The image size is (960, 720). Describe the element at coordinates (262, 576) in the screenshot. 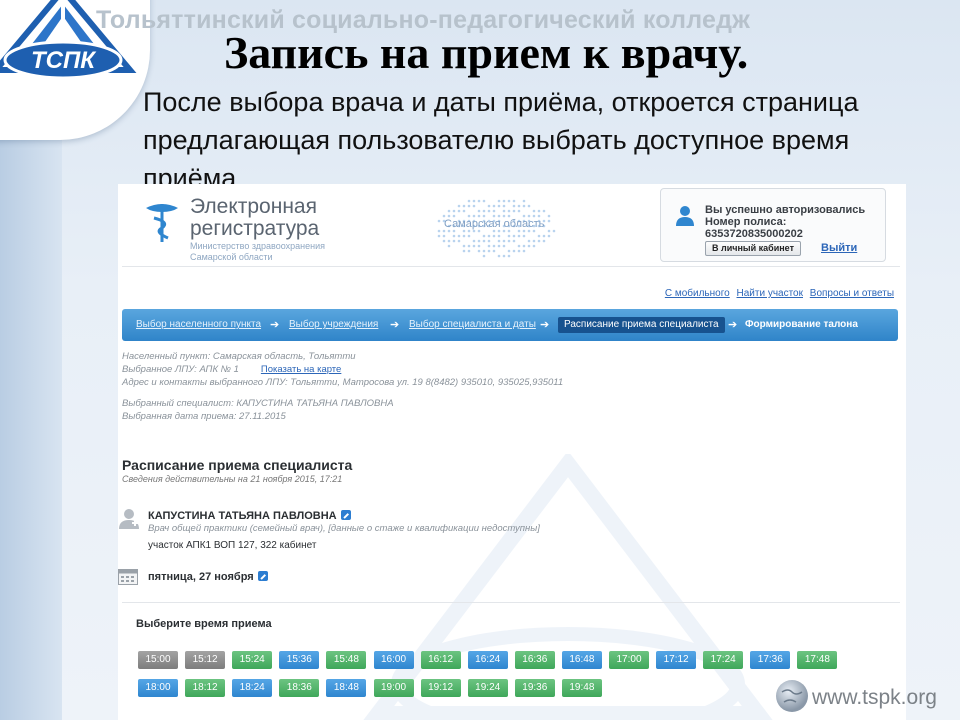

I see `edit-date-icon` at that location.